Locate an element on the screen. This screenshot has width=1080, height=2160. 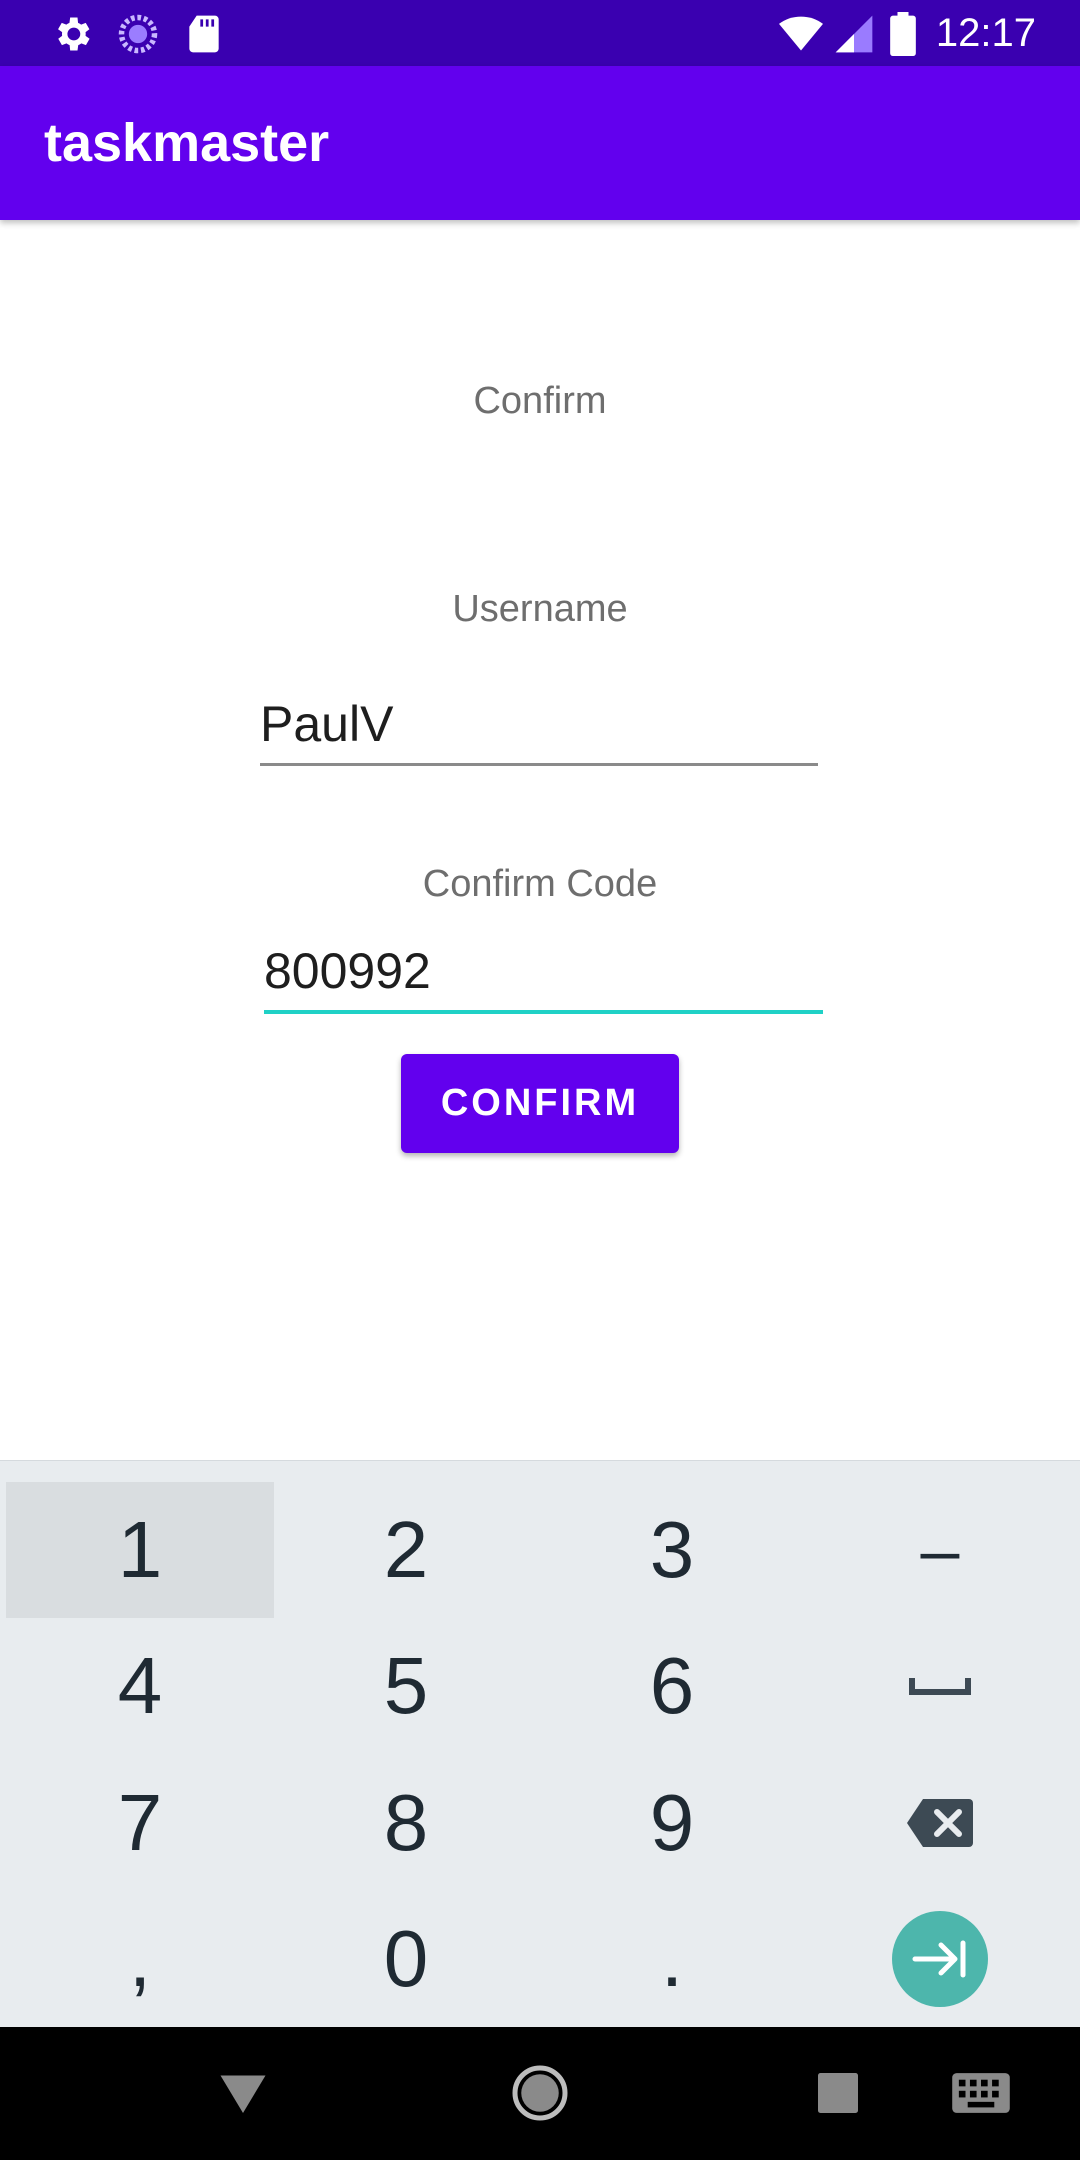
next-field-icon is located at coordinates (939, 1959).